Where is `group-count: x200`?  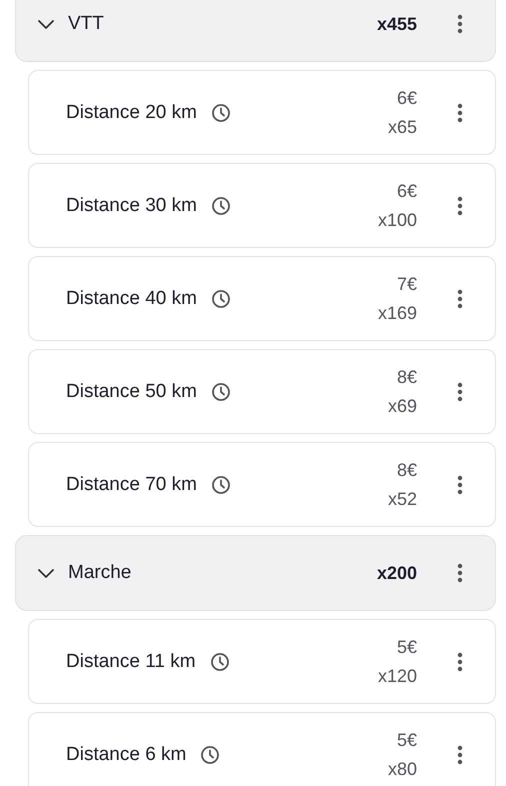
group-count: x200 is located at coordinates (396, 573).